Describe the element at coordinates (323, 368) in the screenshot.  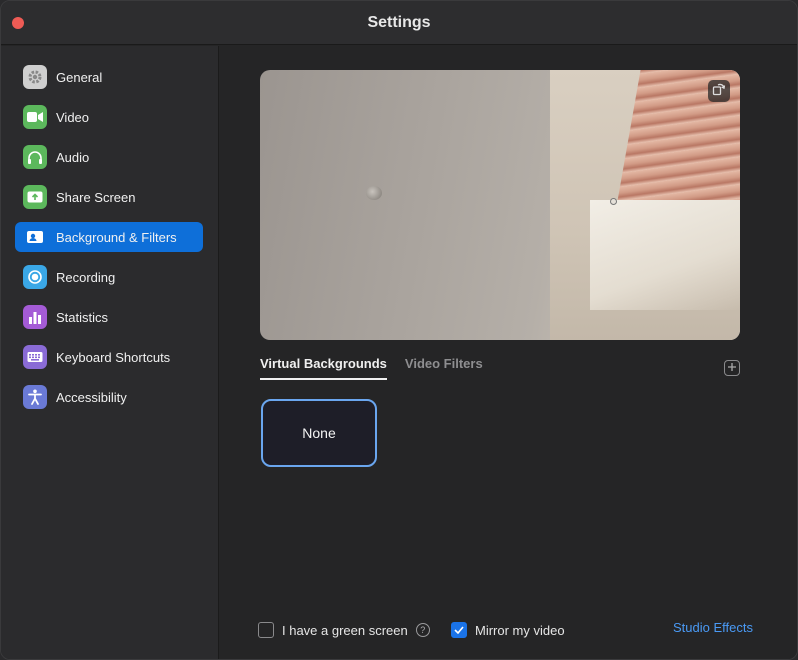
I see `tab-virtual-backgrounds: Virtual Backgrounds` at that location.